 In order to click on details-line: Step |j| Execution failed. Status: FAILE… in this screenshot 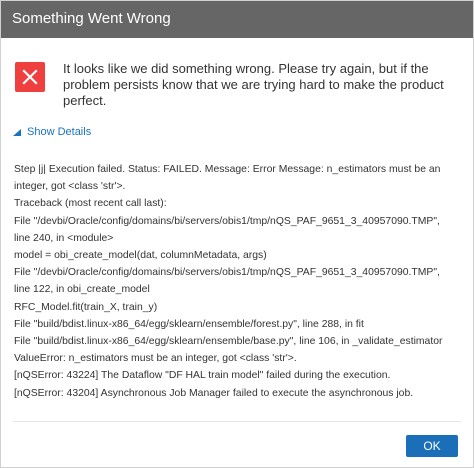, I will do `click(227, 169)`.